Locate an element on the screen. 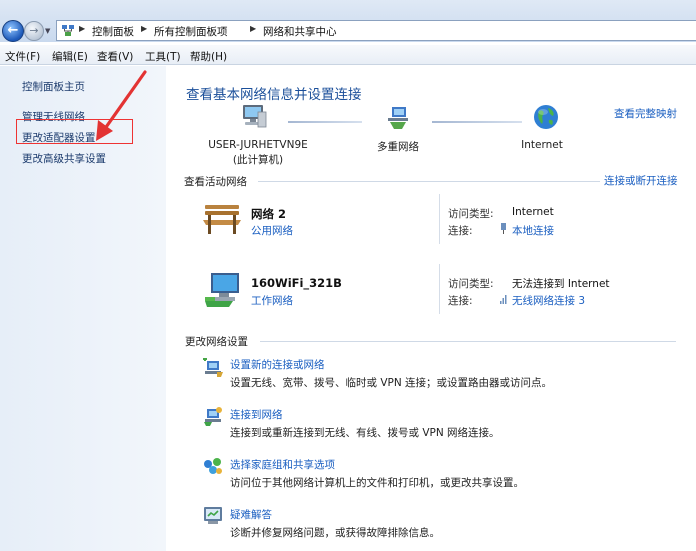  menu-tools: 工具(T) is located at coordinates (163, 56).